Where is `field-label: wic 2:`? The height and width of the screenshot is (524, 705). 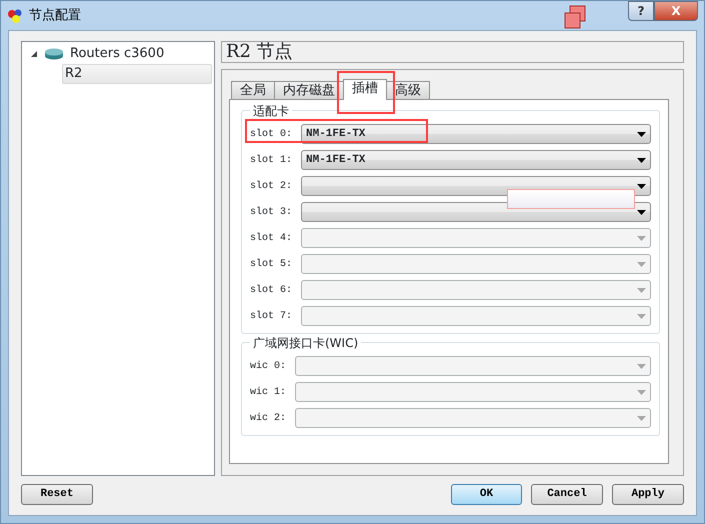 field-label: wic 2: is located at coordinates (269, 419).